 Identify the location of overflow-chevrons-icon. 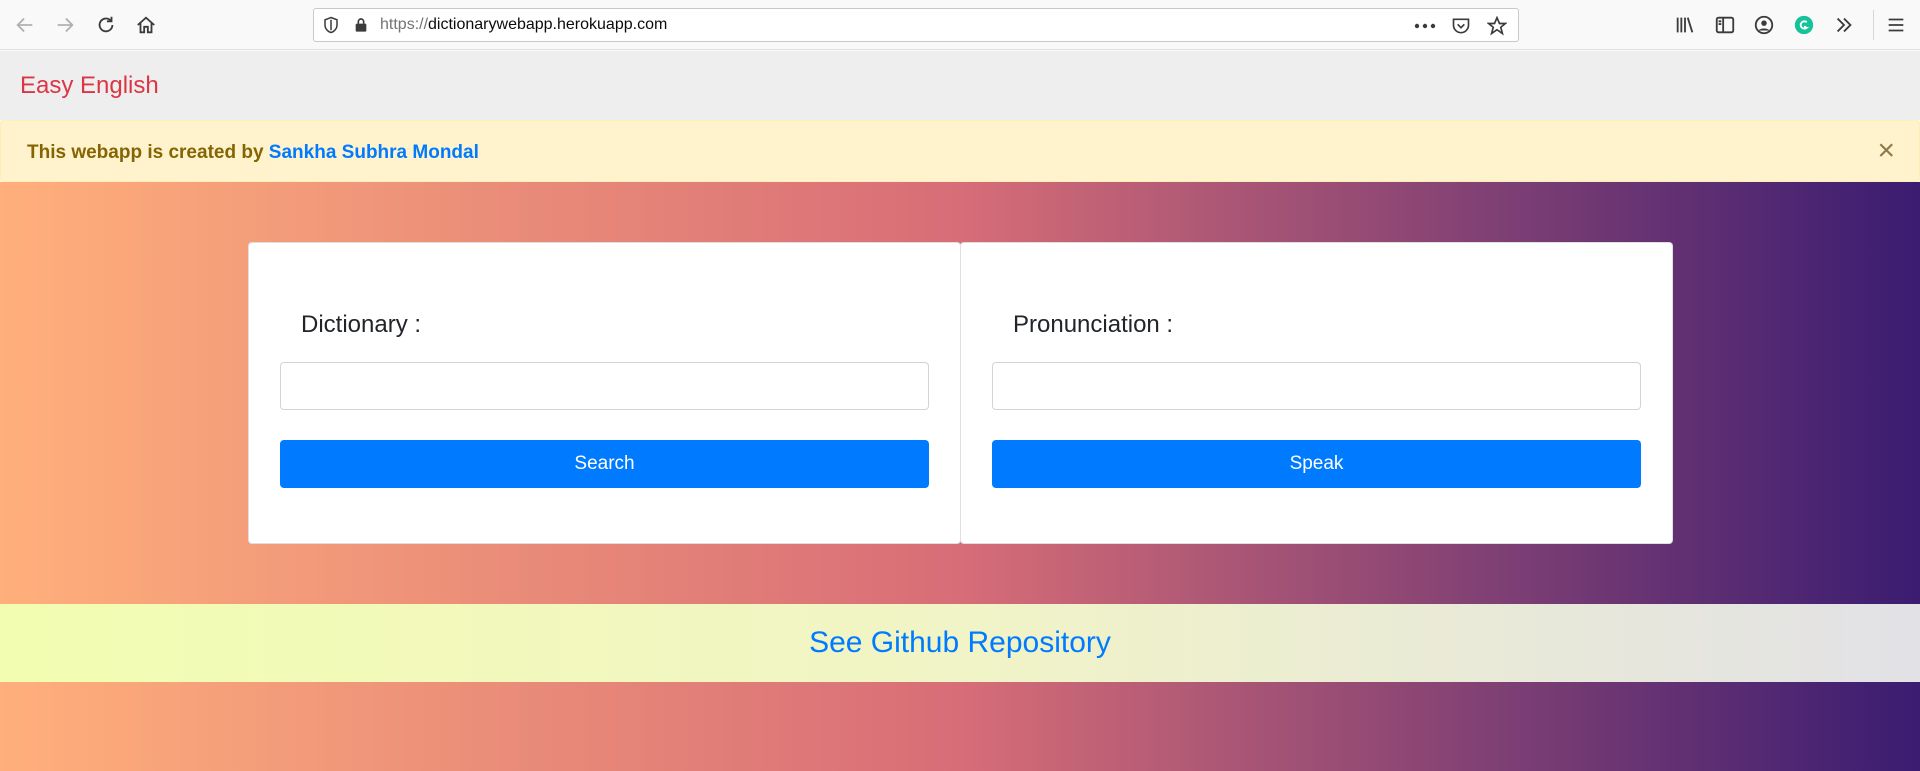
(1844, 25).